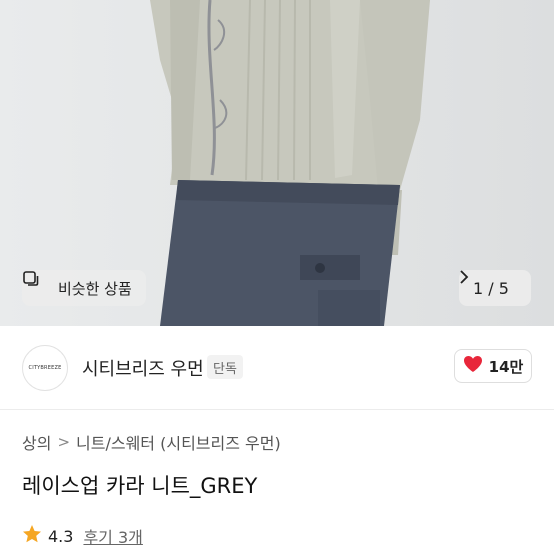 Image resolution: width=554 pixels, height=554 pixels. Describe the element at coordinates (61, 536) in the screenshot. I see `rating-score: 4.3` at that location.